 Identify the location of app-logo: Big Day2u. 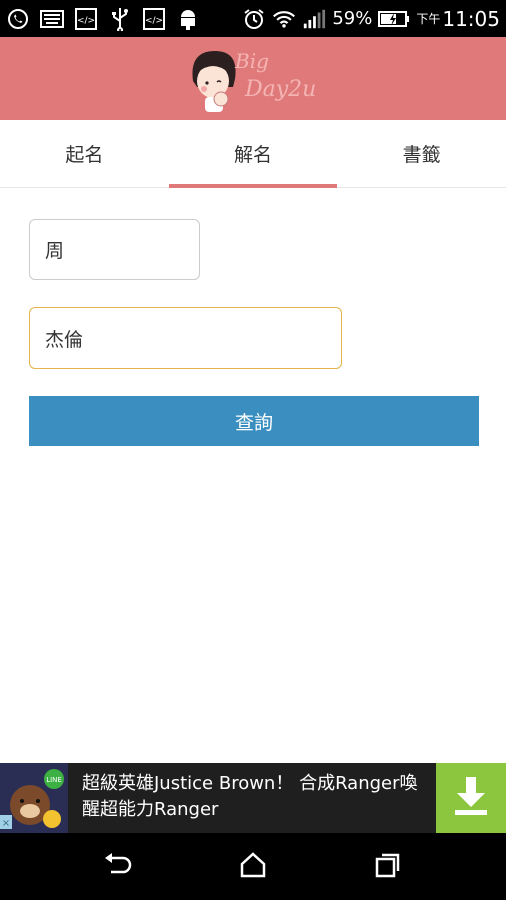
(253, 78).